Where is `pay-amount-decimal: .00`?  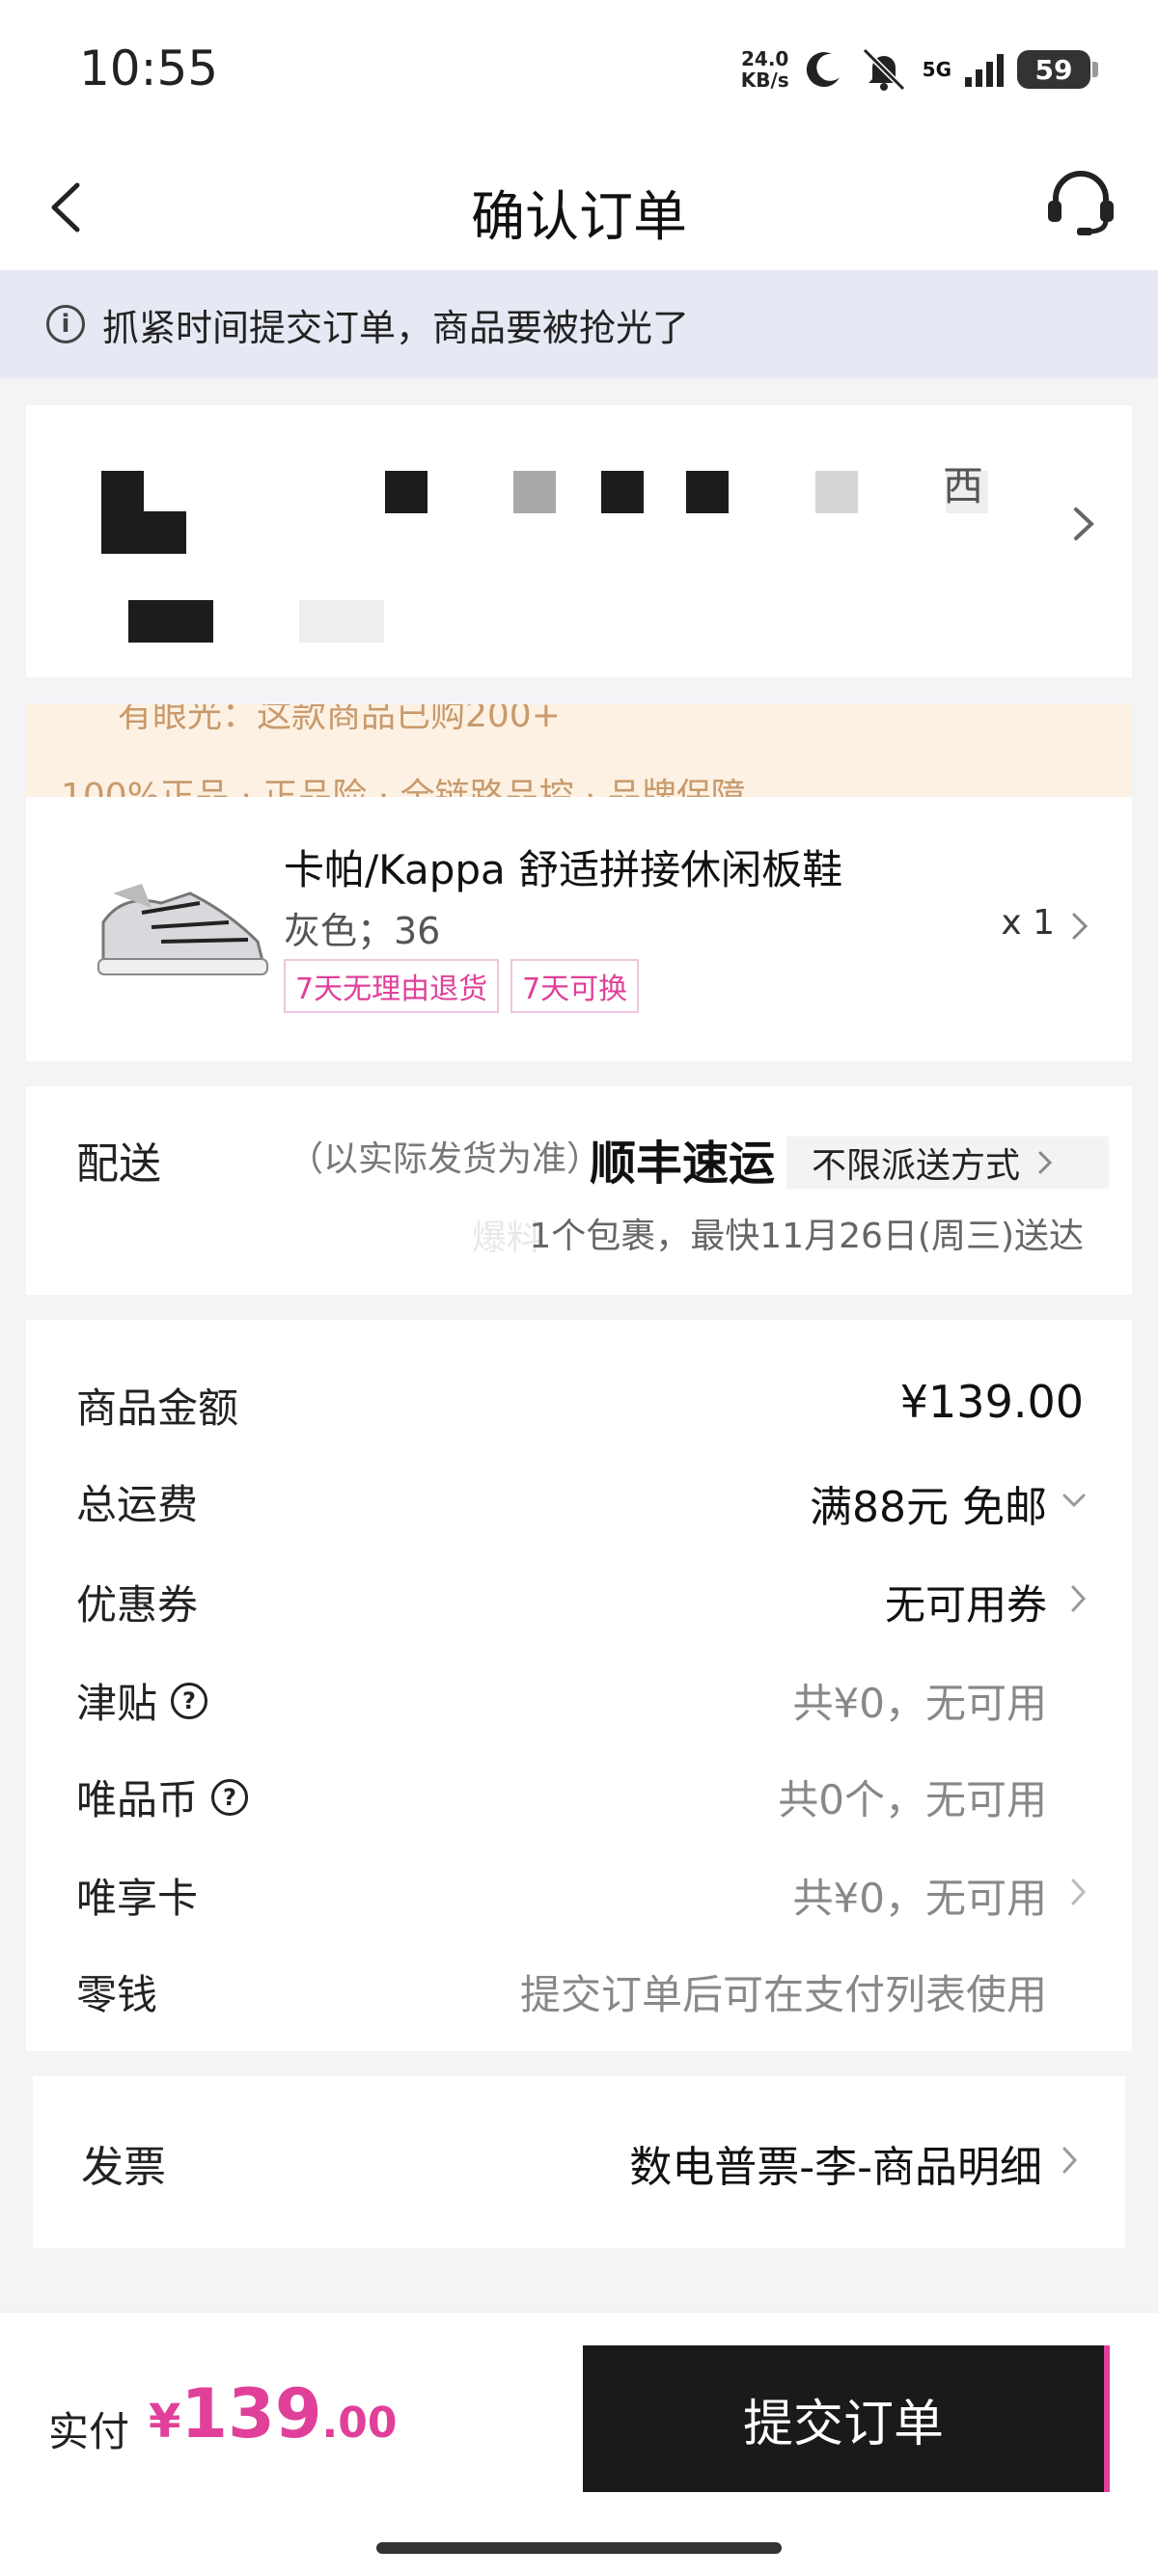
pay-amount-decimal: .00 is located at coordinates (359, 2423).